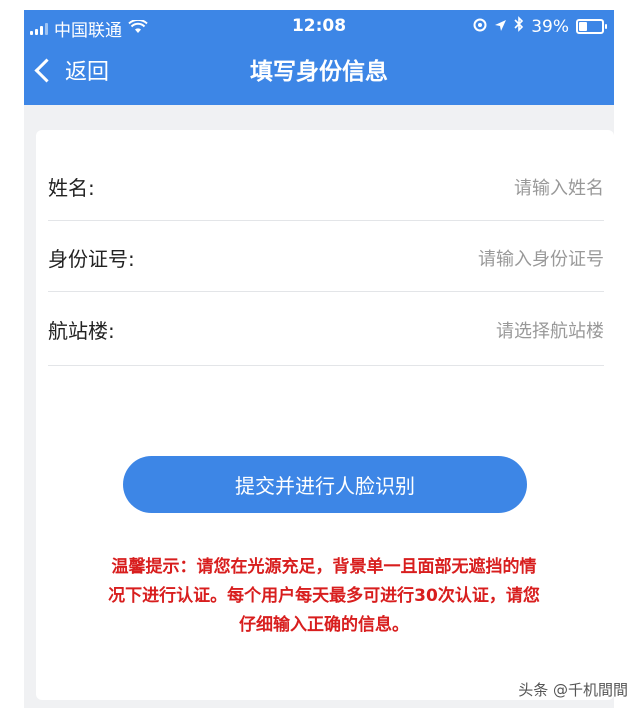 The width and height of the screenshot is (640, 708). I want to click on tip-line-1: 温馨提示：请您在光源充足，背景单一且面部无遮挡的情, so click(324, 567).